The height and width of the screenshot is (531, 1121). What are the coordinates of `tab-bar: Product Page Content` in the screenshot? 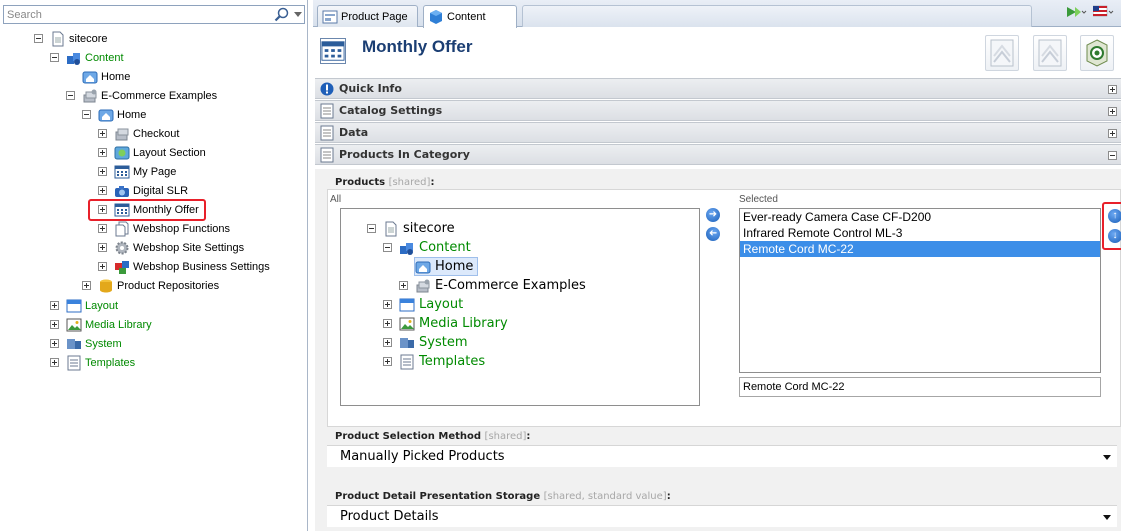 It's located at (717, 14).